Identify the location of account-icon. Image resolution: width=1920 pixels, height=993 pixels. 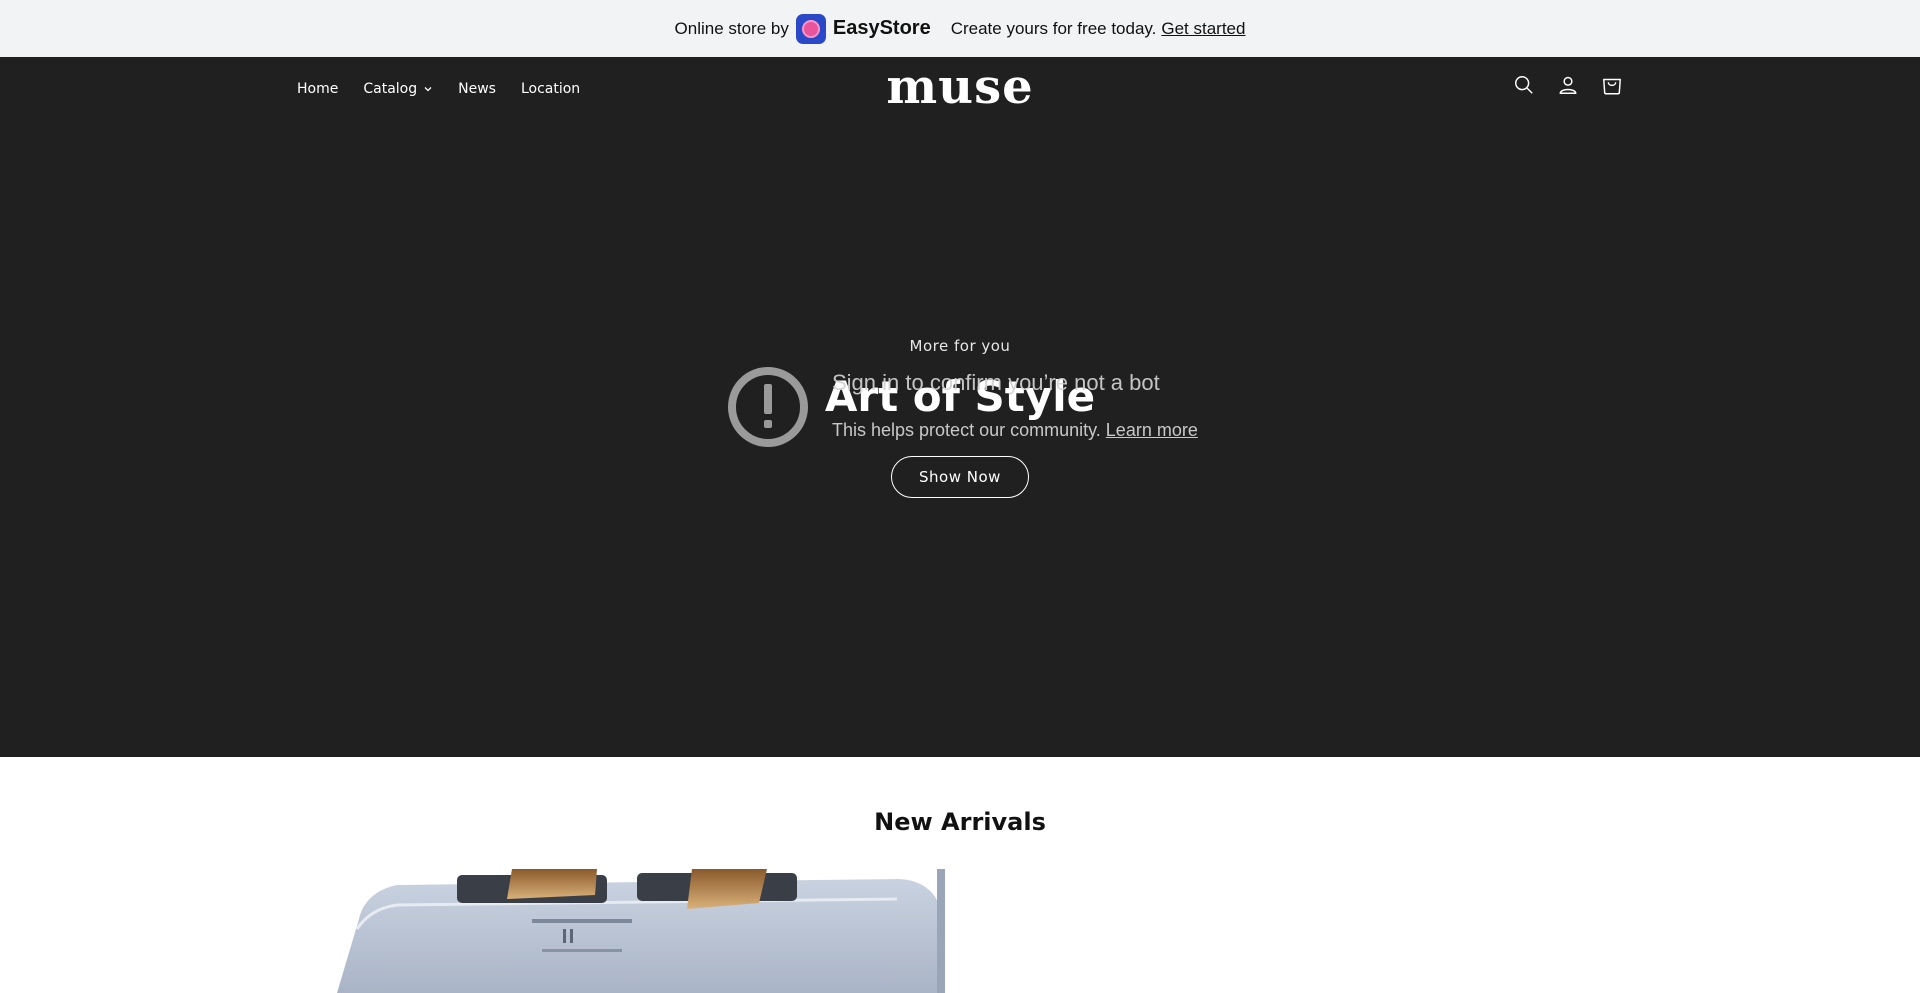
(1568, 85).